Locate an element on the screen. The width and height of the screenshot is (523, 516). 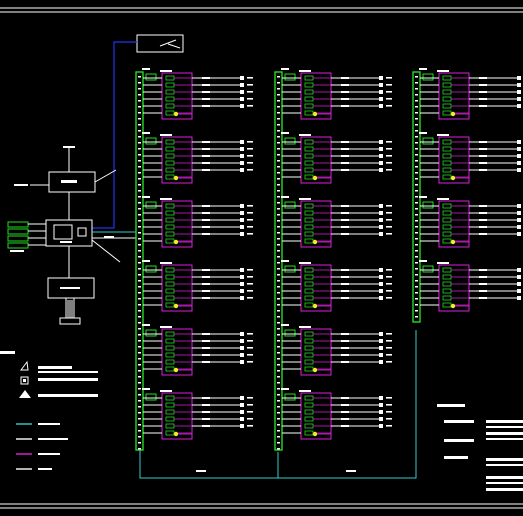
symbol-legend is located at coordinates (49, 374).